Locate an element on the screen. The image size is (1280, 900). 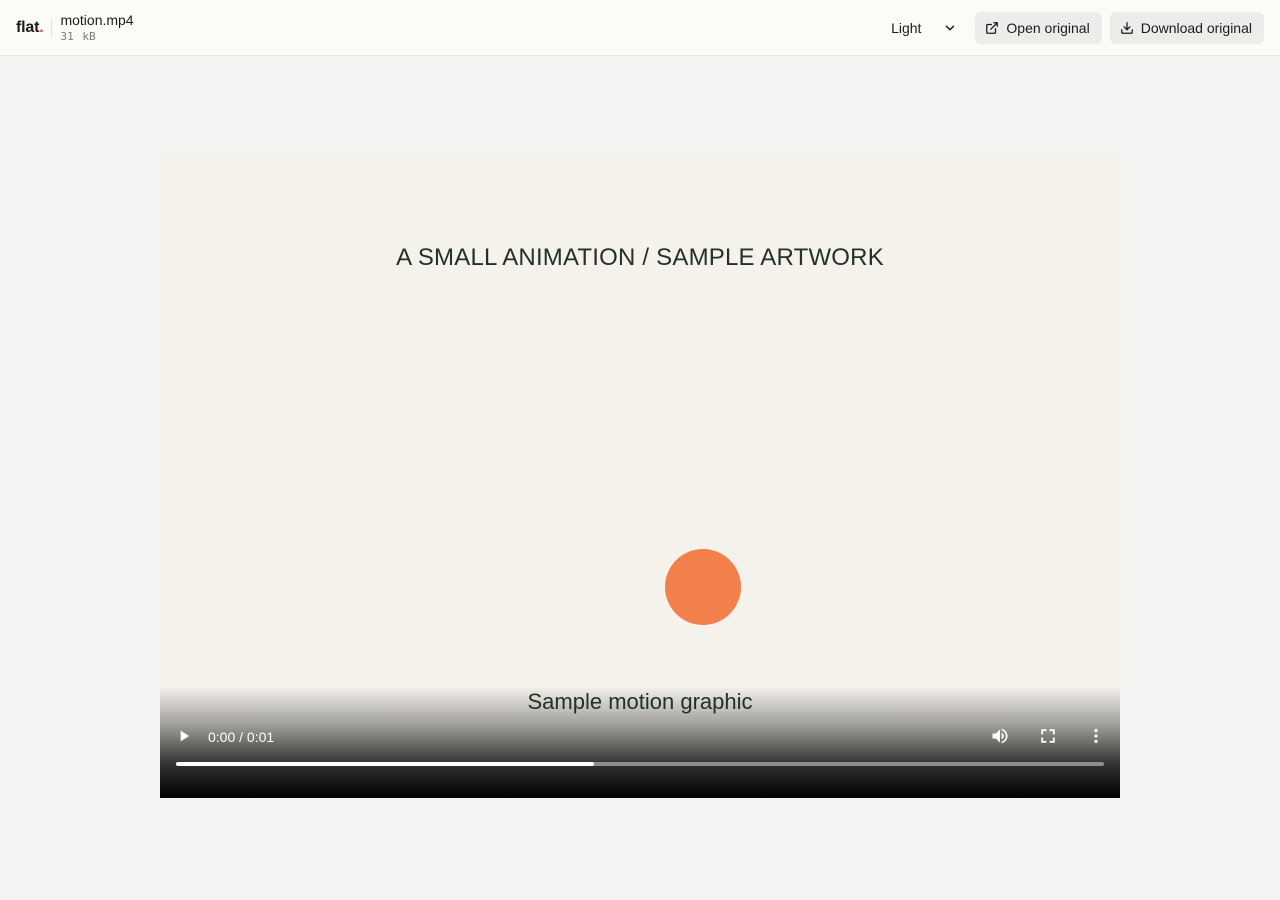
more-vertical-icon is located at coordinates (1096, 736).